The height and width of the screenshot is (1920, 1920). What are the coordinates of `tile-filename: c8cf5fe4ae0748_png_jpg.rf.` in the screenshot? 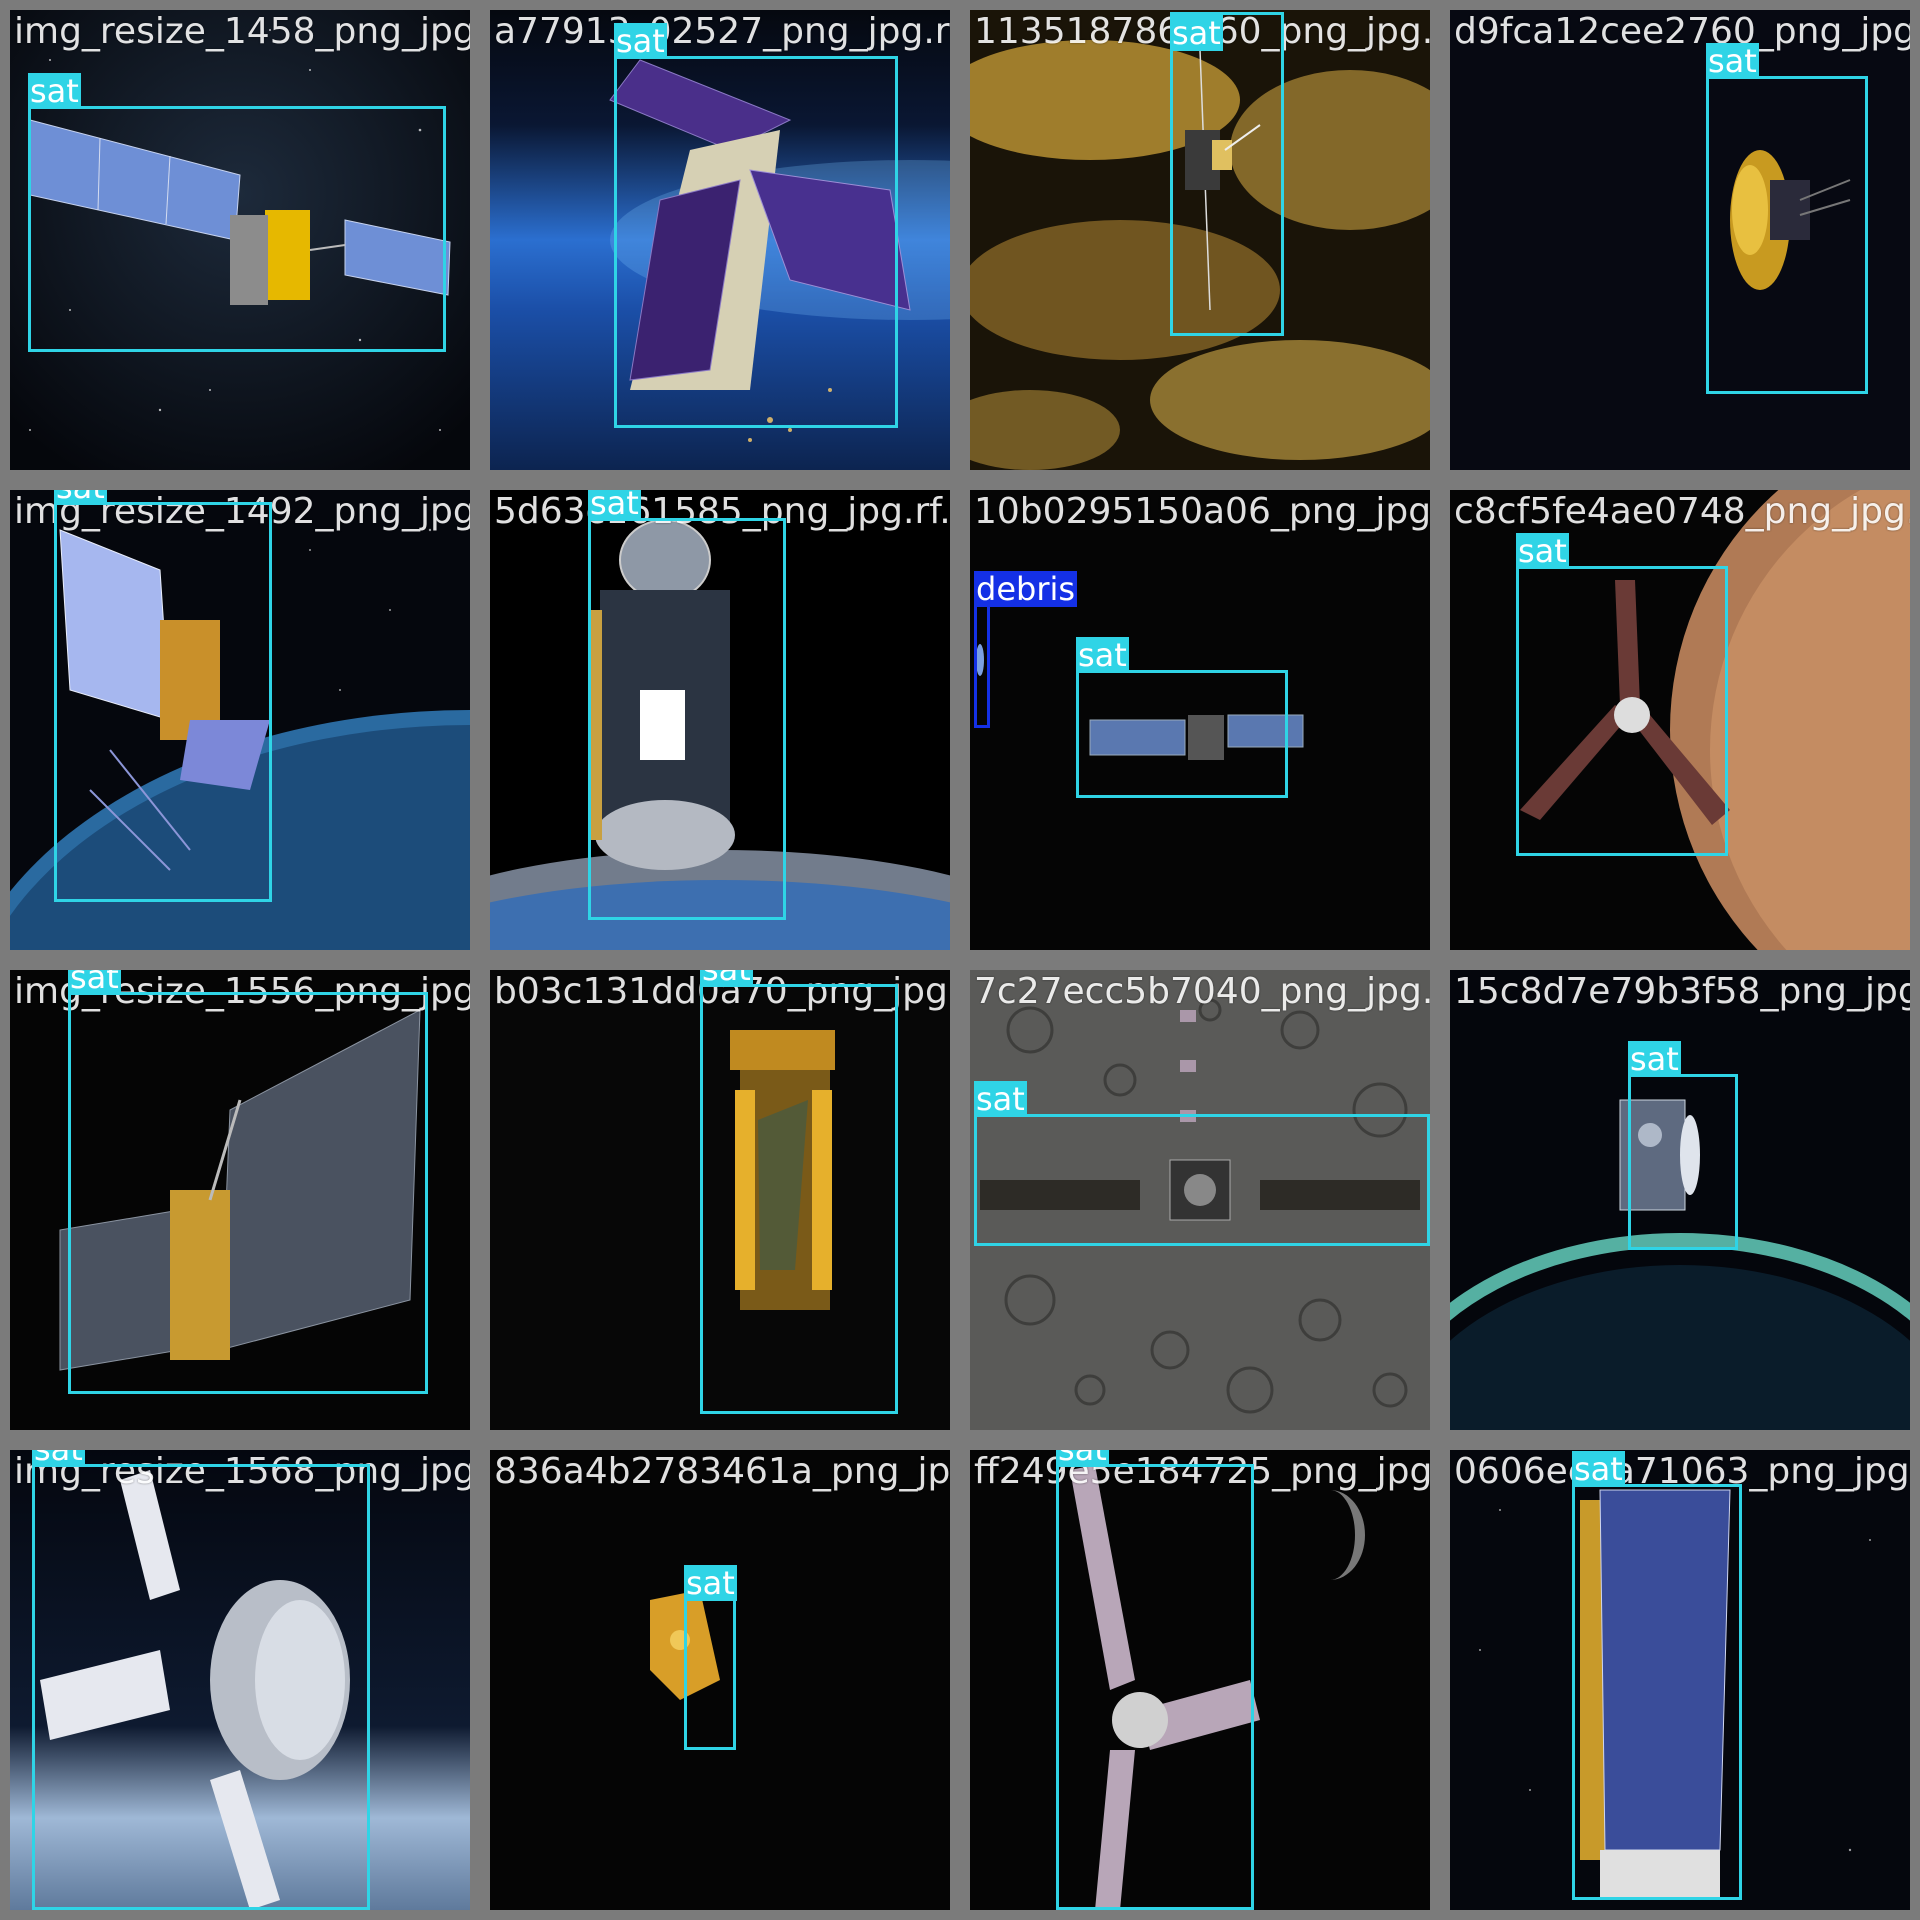 It's located at (1687, 511).